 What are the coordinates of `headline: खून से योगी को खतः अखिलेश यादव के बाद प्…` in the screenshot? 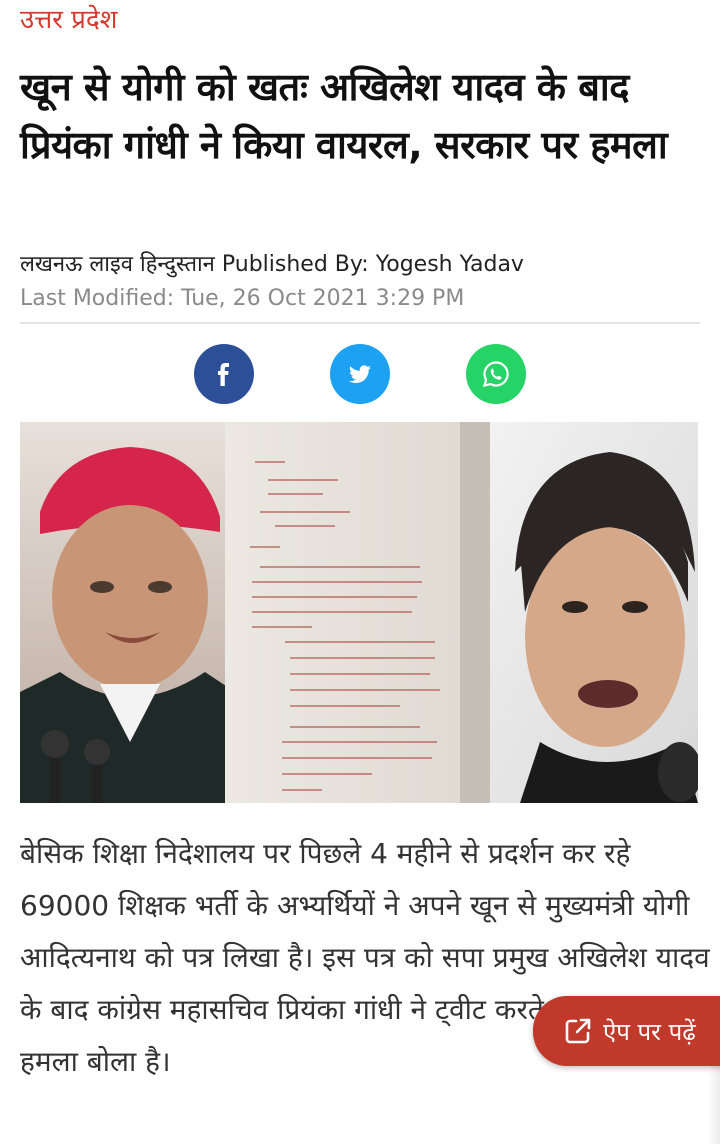 It's located at (344, 116).